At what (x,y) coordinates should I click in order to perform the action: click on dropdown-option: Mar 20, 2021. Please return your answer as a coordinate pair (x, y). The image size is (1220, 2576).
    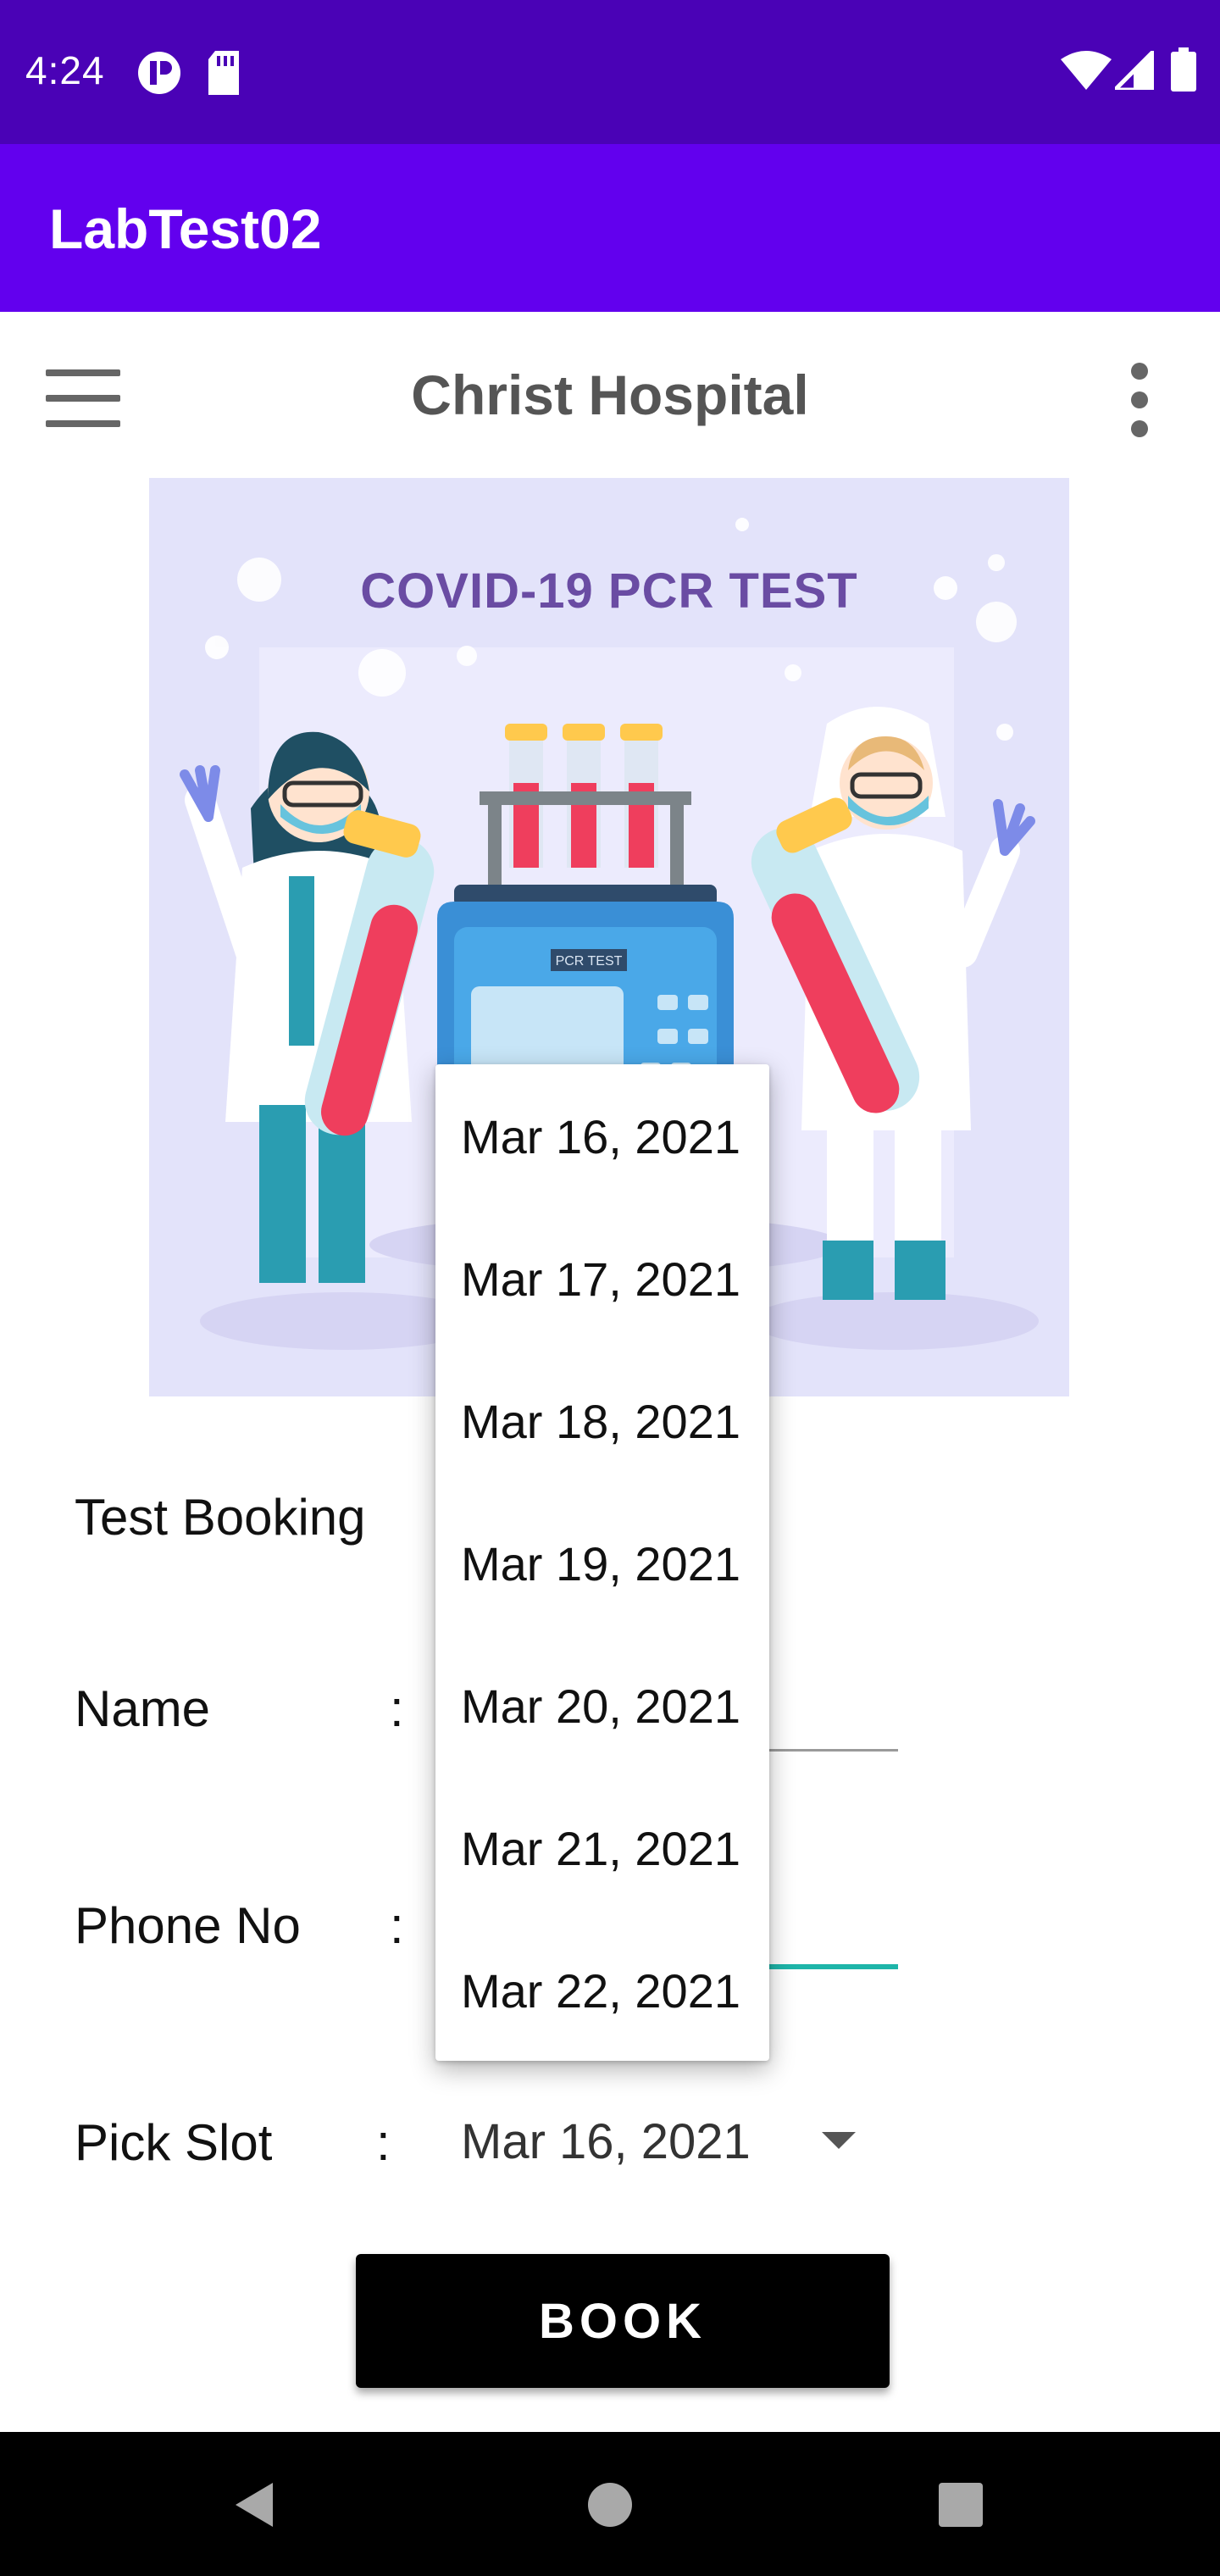
    Looking at the image, I should click on (600, 1706).